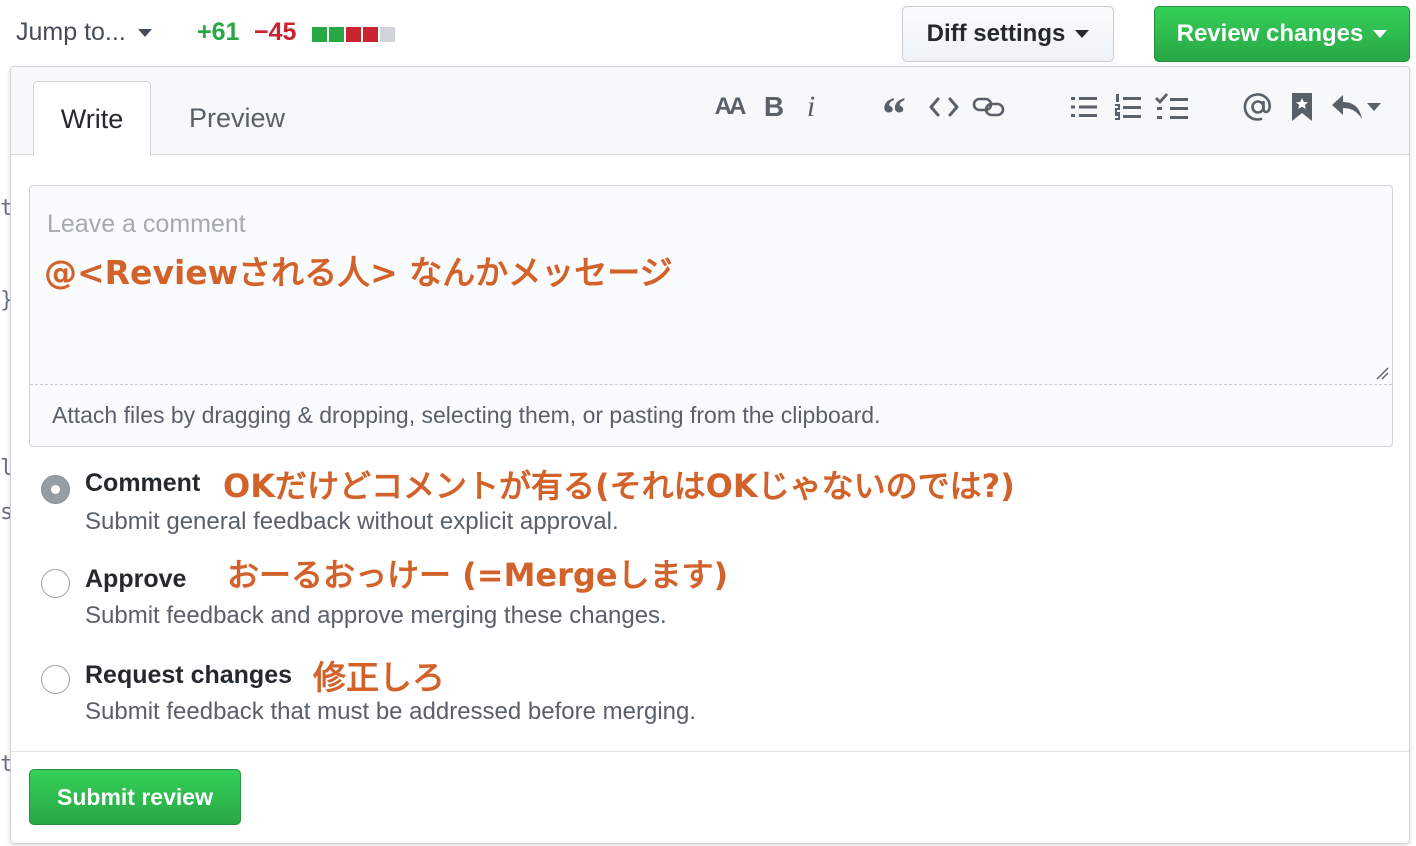  Describe the element at coordinates (710, 751) in the screenshot. I see `divider` at that location.